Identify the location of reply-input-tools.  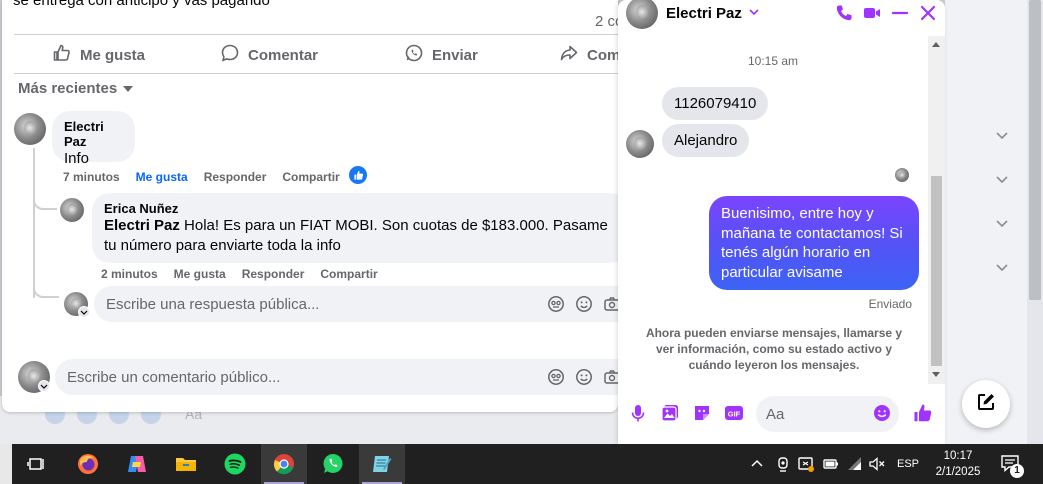
(582, 306).